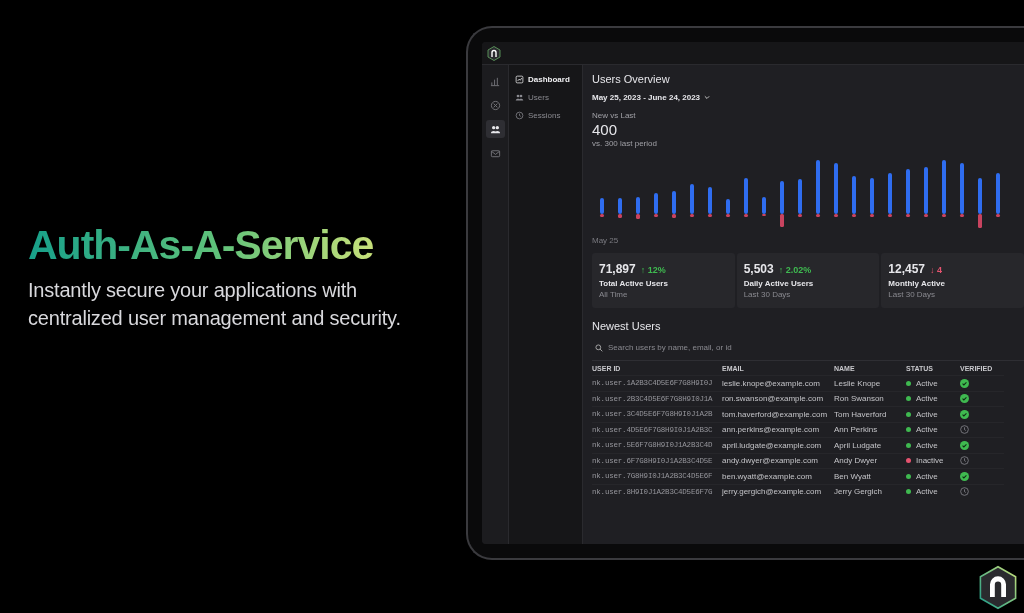  I want to click on sidebar-item: Dashboard, so click(545, 79).